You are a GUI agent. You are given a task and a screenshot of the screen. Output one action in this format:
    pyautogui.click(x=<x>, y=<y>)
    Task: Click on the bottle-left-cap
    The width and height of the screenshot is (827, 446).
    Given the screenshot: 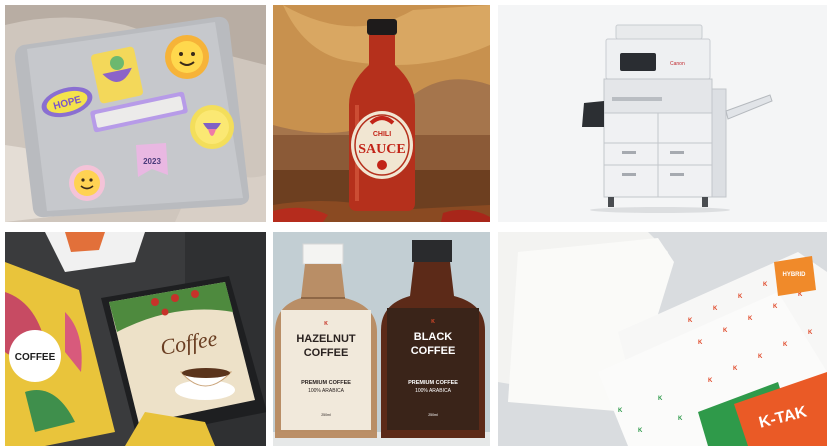 What is the action you would take?
    pyautogui.click(x=323, y=254)
    